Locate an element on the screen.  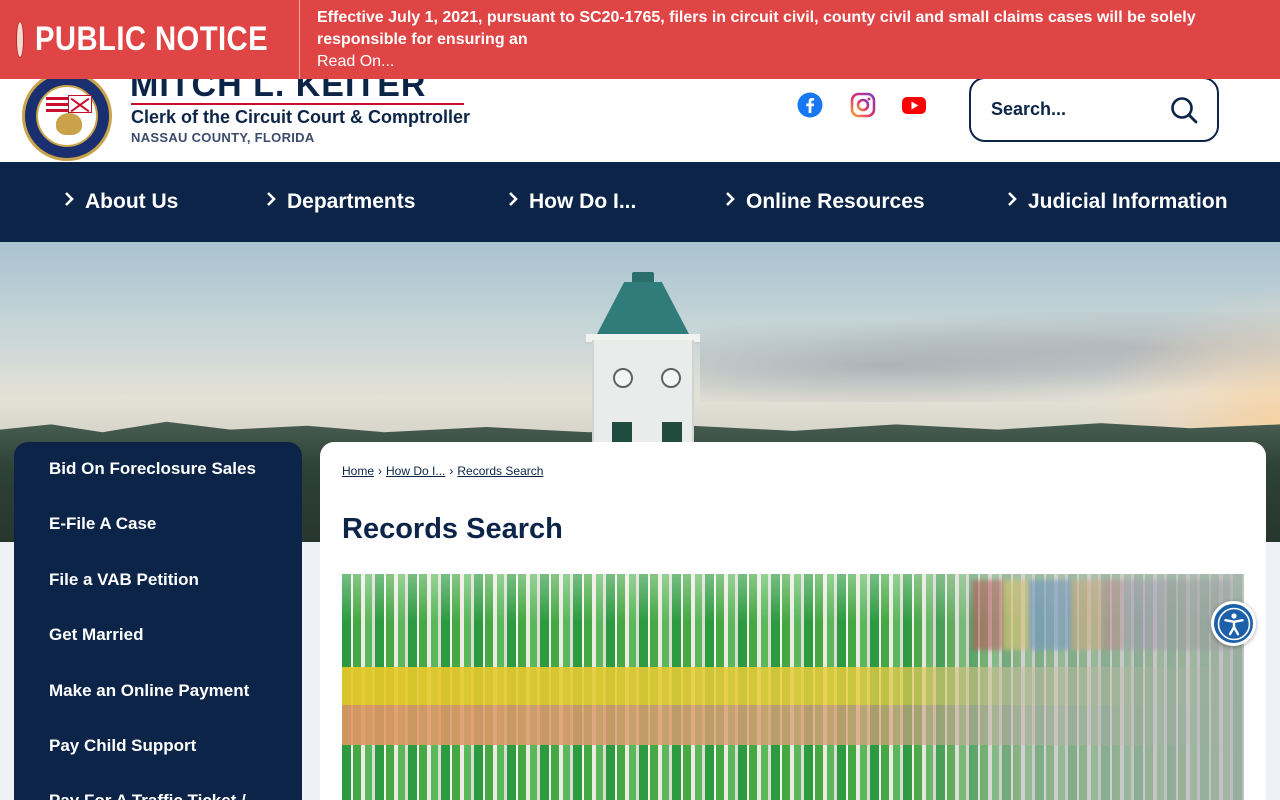
nav-label: Online Resources is located at coordinates (835, 201).